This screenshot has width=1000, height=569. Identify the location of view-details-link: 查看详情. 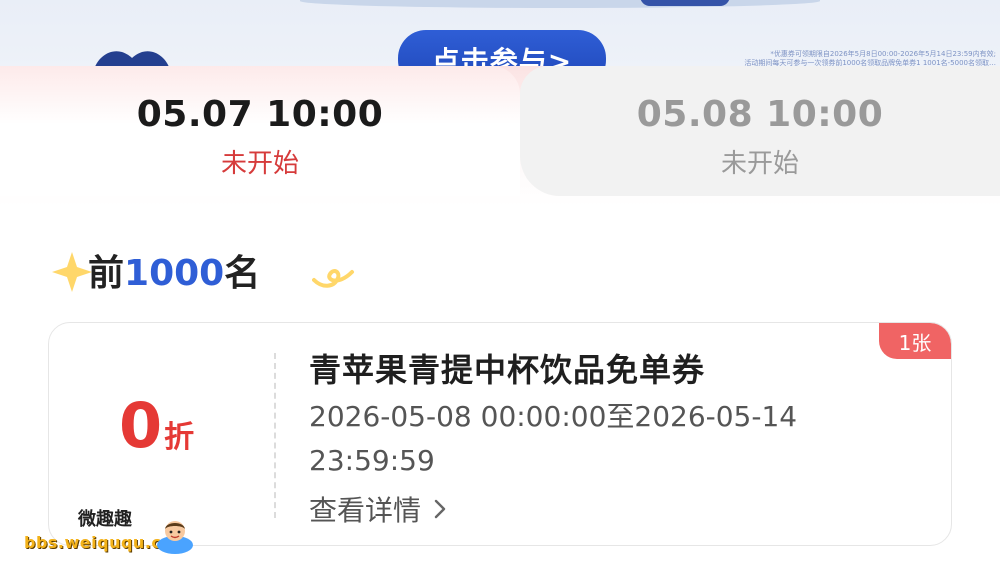
(378, 509).